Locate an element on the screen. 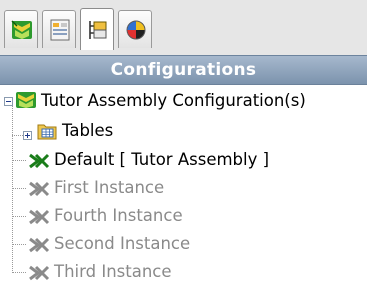 The image size is (367, 289). displaymanager-tab is located at coordinates (135, 29).